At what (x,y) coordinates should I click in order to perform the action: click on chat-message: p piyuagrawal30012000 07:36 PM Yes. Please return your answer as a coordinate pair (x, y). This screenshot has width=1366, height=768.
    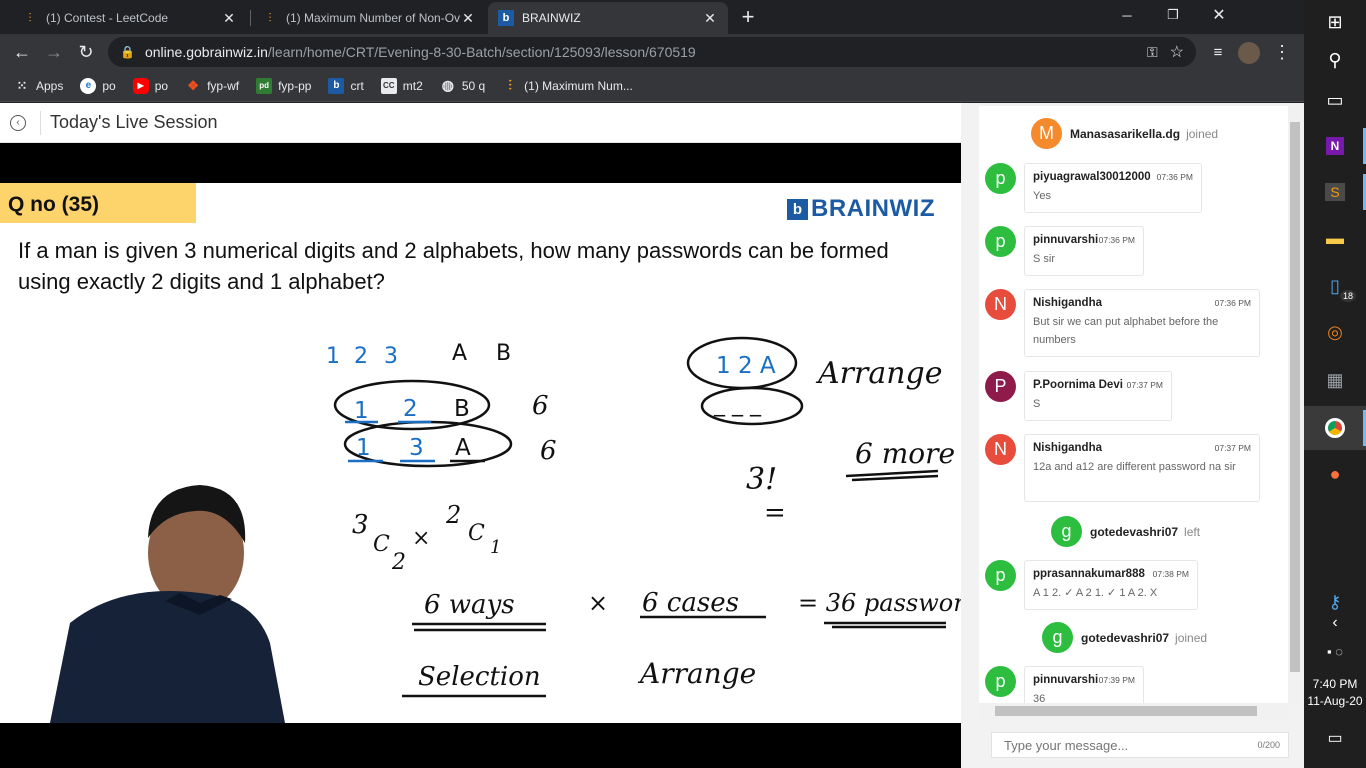
    Looking at the image, I should click on (1093, 188).